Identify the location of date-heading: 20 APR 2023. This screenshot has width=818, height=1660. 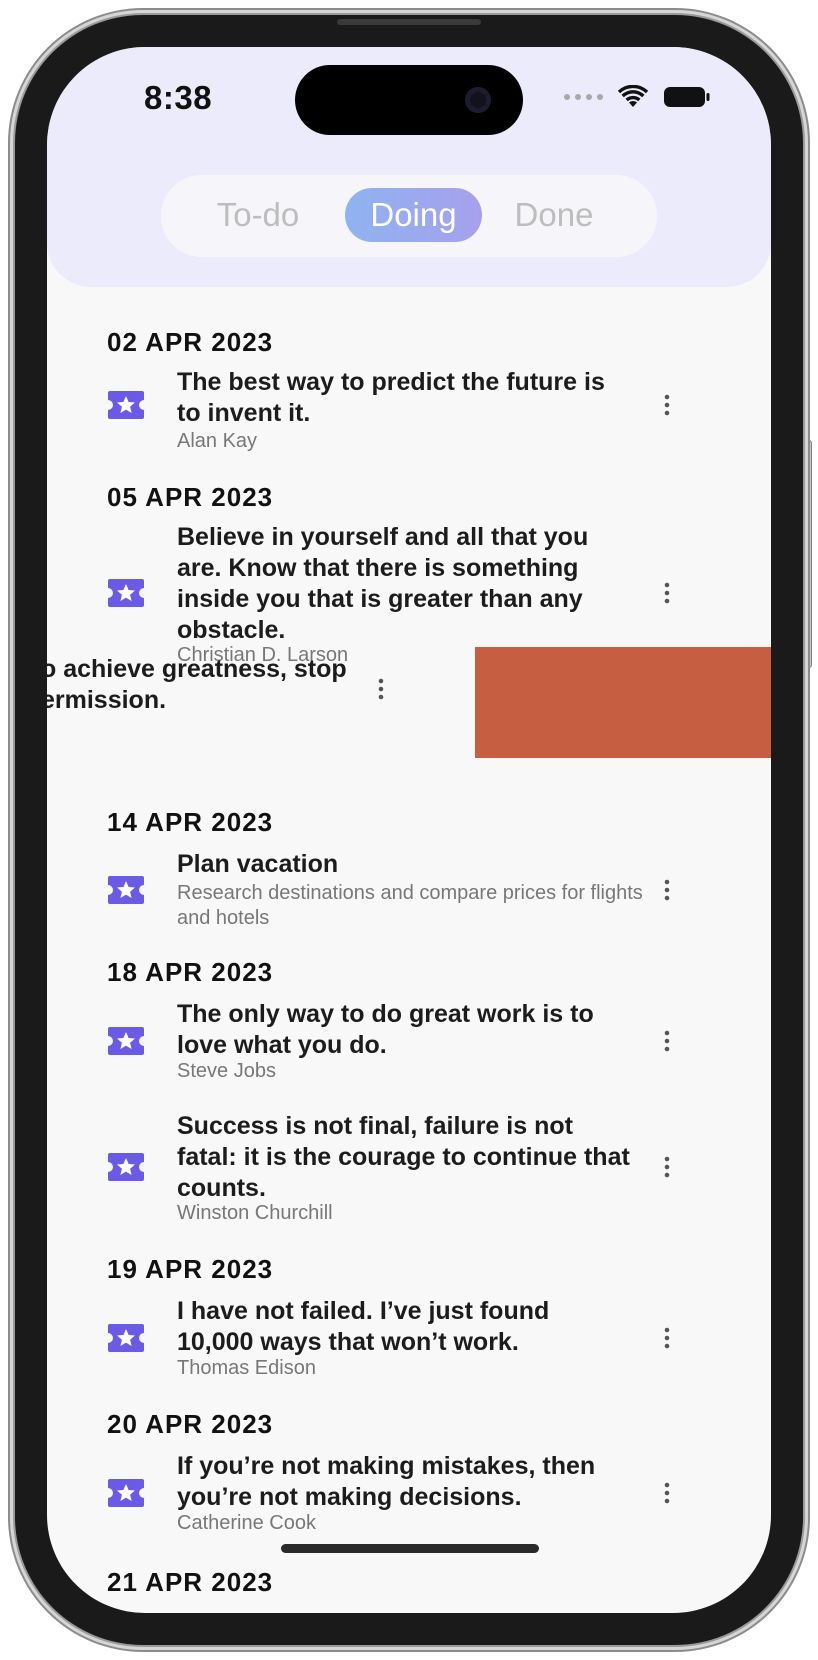
(190, 1424).